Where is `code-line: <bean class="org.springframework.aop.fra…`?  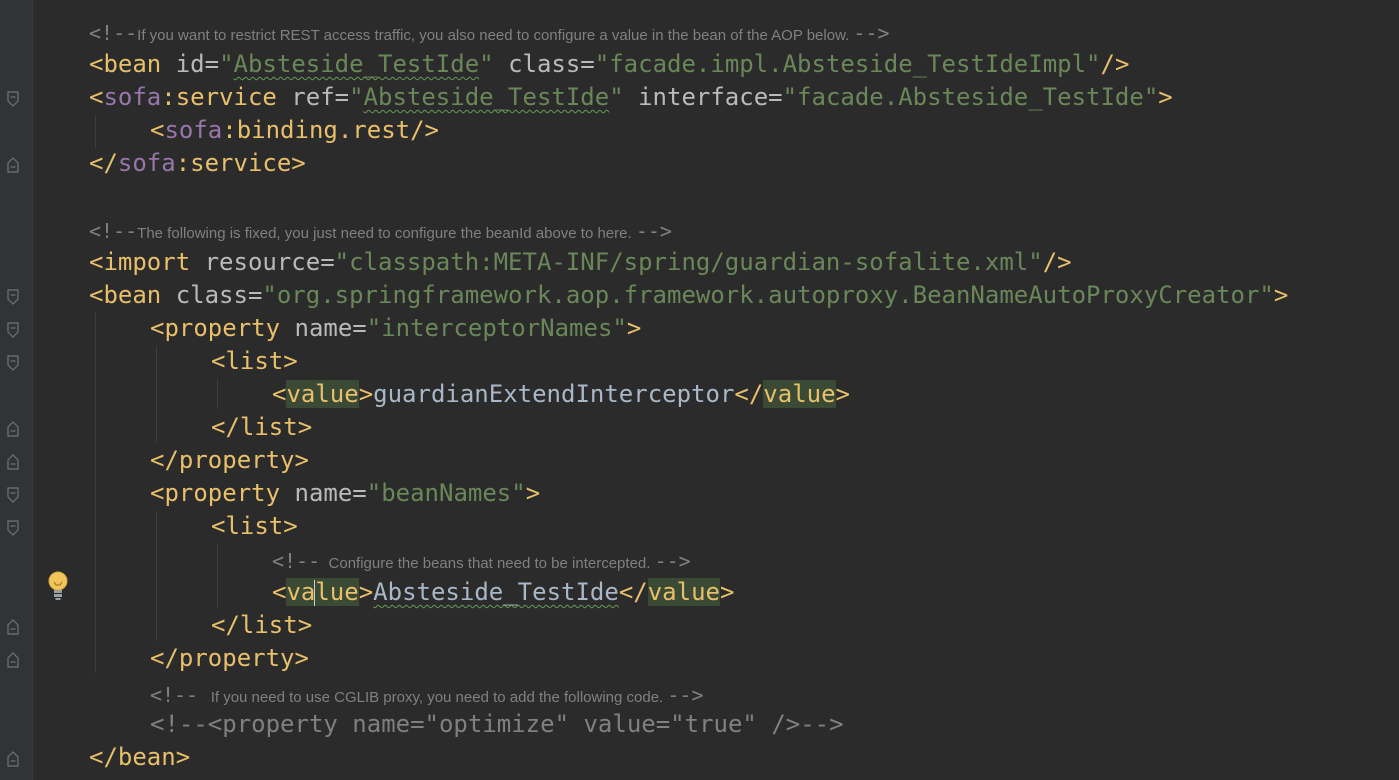 code-line: <bean class="org.springframework.aop.fra… is located at coordinates (688, 295).